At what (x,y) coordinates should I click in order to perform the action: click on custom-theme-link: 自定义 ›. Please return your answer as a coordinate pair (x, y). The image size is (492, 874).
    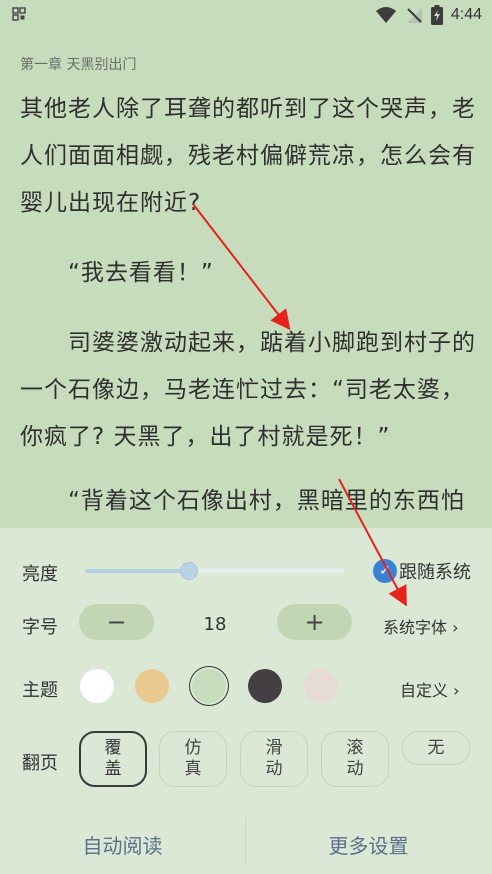
    Looking at the image, I should click on (430, 689).